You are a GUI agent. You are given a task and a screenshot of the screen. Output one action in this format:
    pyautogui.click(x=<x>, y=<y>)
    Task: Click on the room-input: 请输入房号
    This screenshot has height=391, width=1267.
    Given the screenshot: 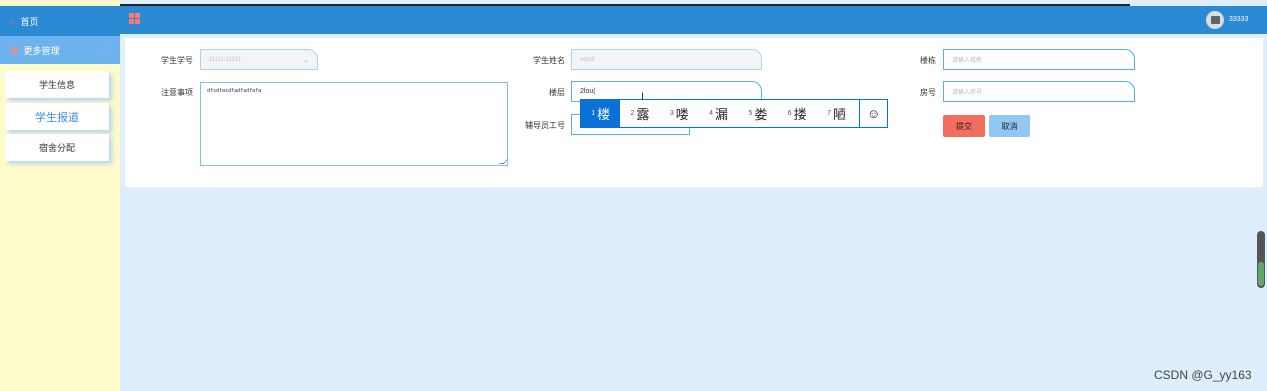 What is the action you would take?
    pyautogui.click(x=1039, y=91)
    